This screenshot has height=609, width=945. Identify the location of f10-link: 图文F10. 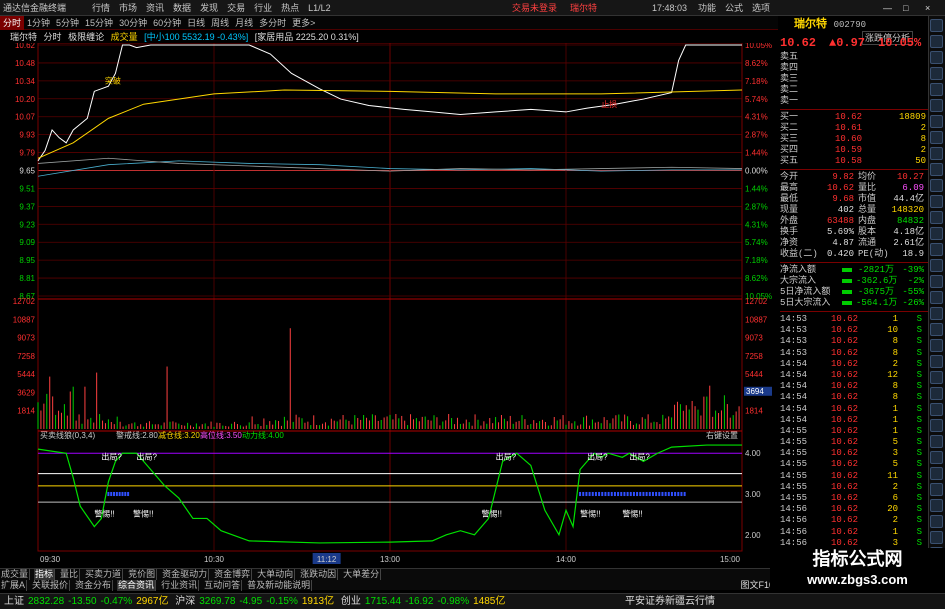
(757, 585).